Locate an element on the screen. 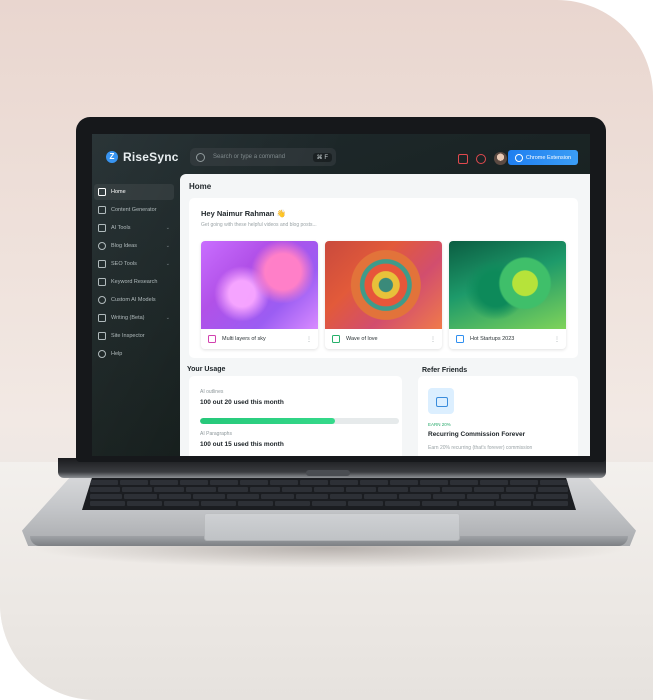 Image resolution: width=653 pixels, height=700 pixels. help-icon is located at coordinates (102, 354).